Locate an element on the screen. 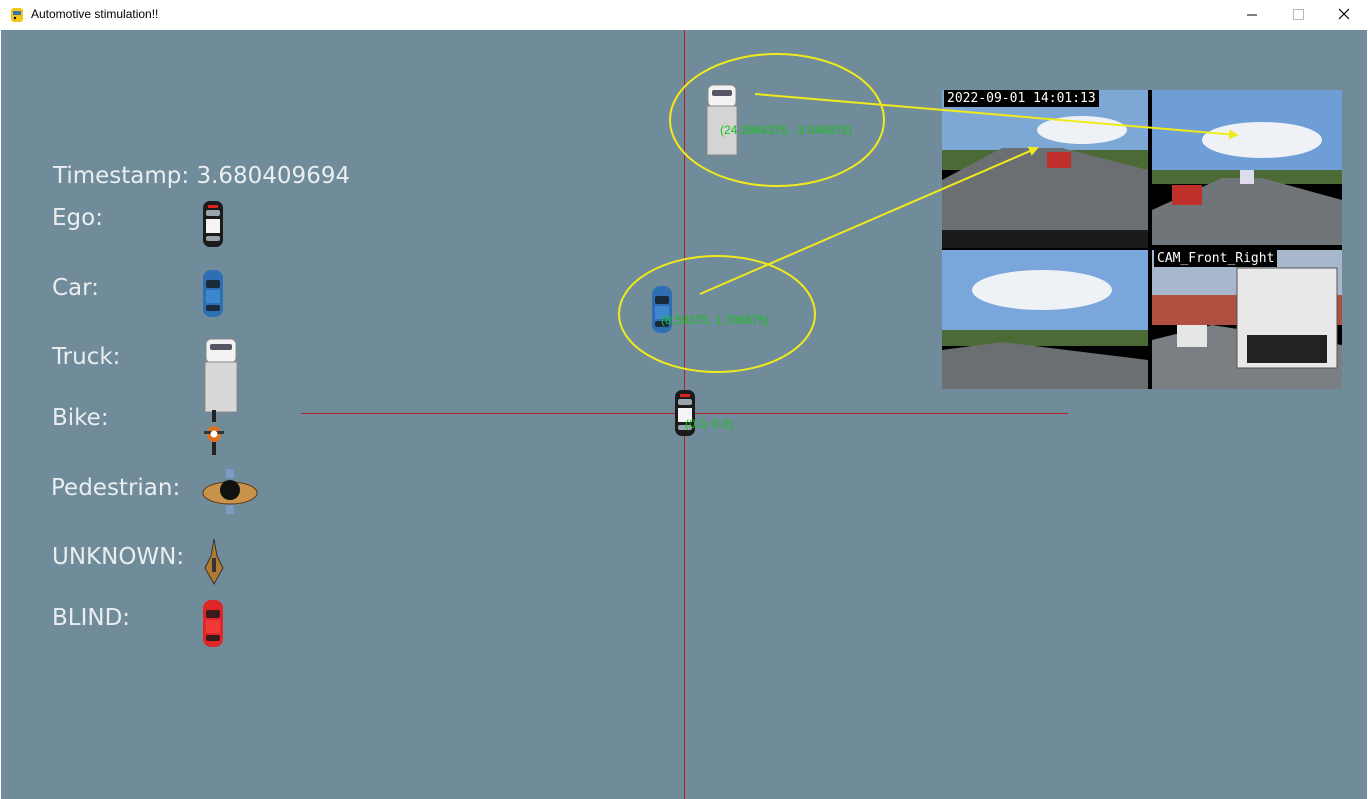 The width and height of the screenshot is (1368, 799). window-title: Automotive stimulation!! is located at coordinates (95, 14).